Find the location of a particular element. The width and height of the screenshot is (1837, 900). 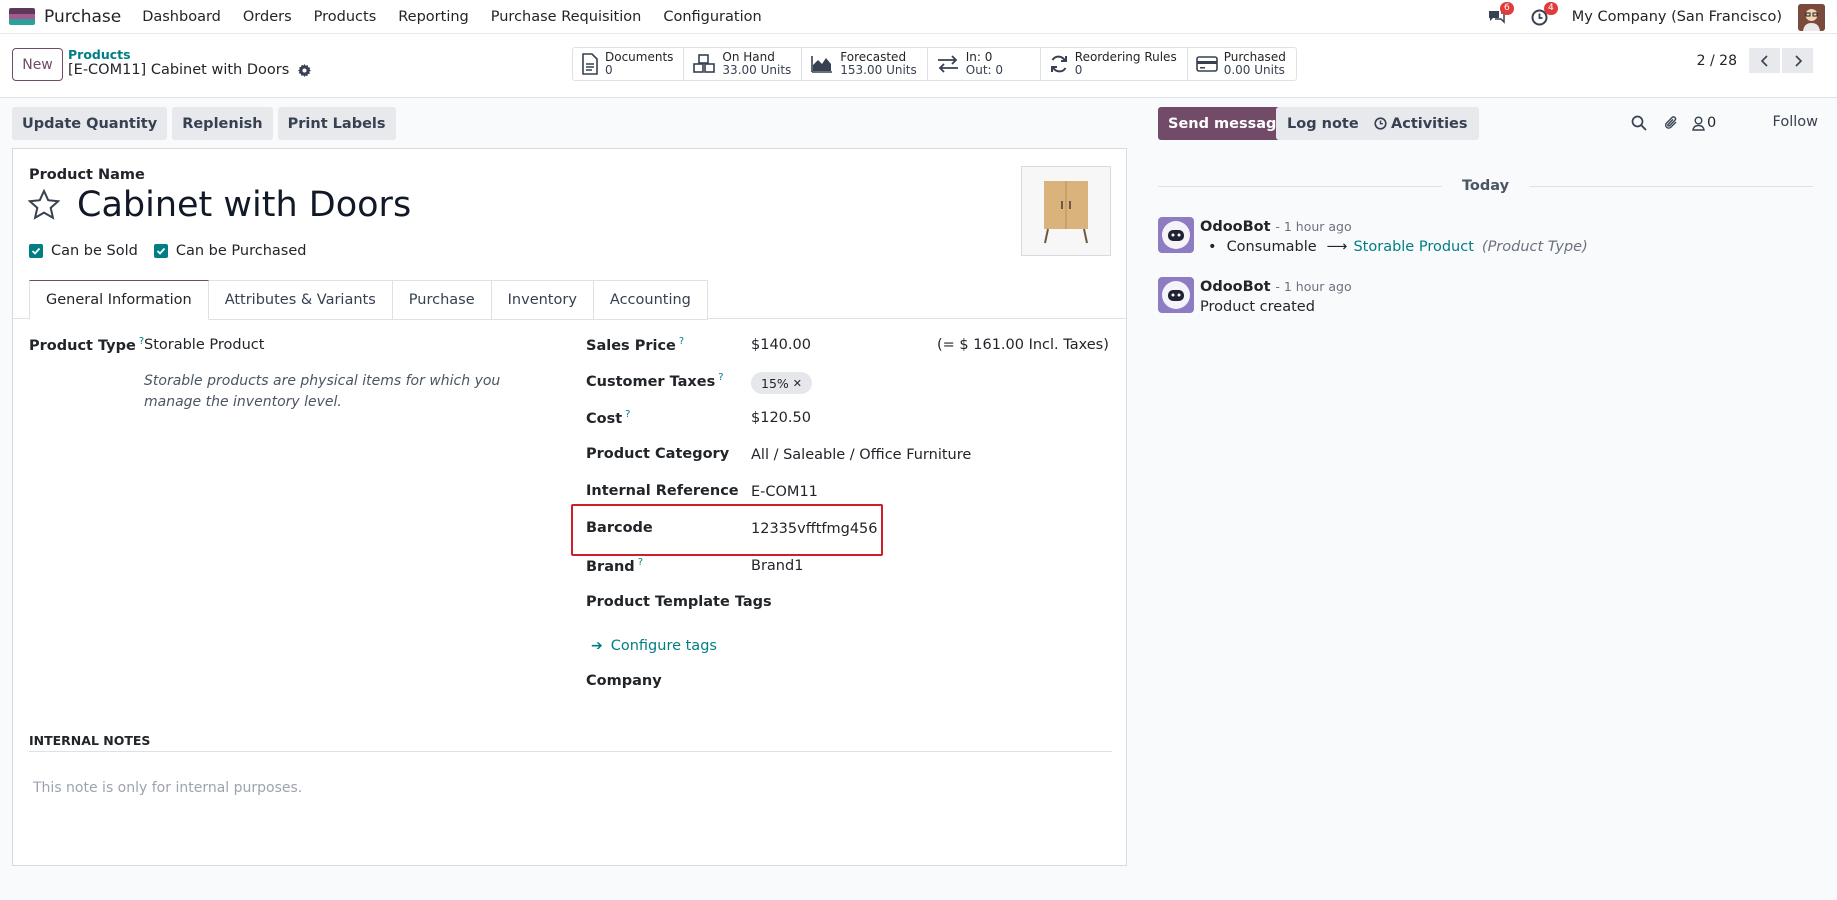

internal-reference-label: Internal Reference is located at coordinates (662, 491).